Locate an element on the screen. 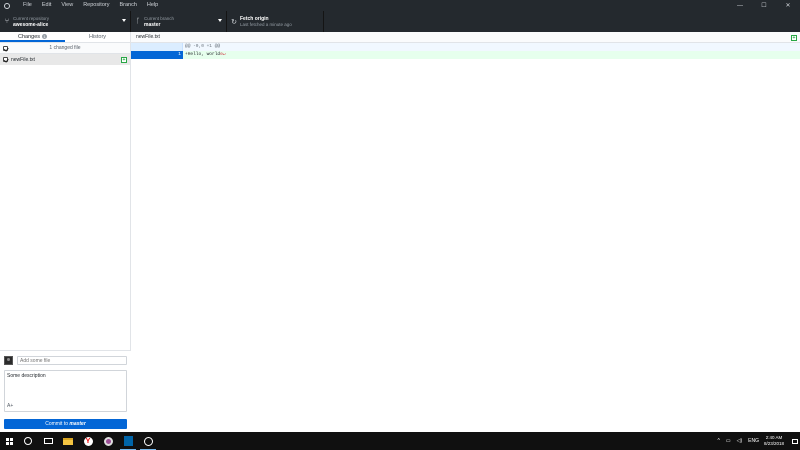  add-coauthor-icon: A+ is located at coordinates (10, 406).